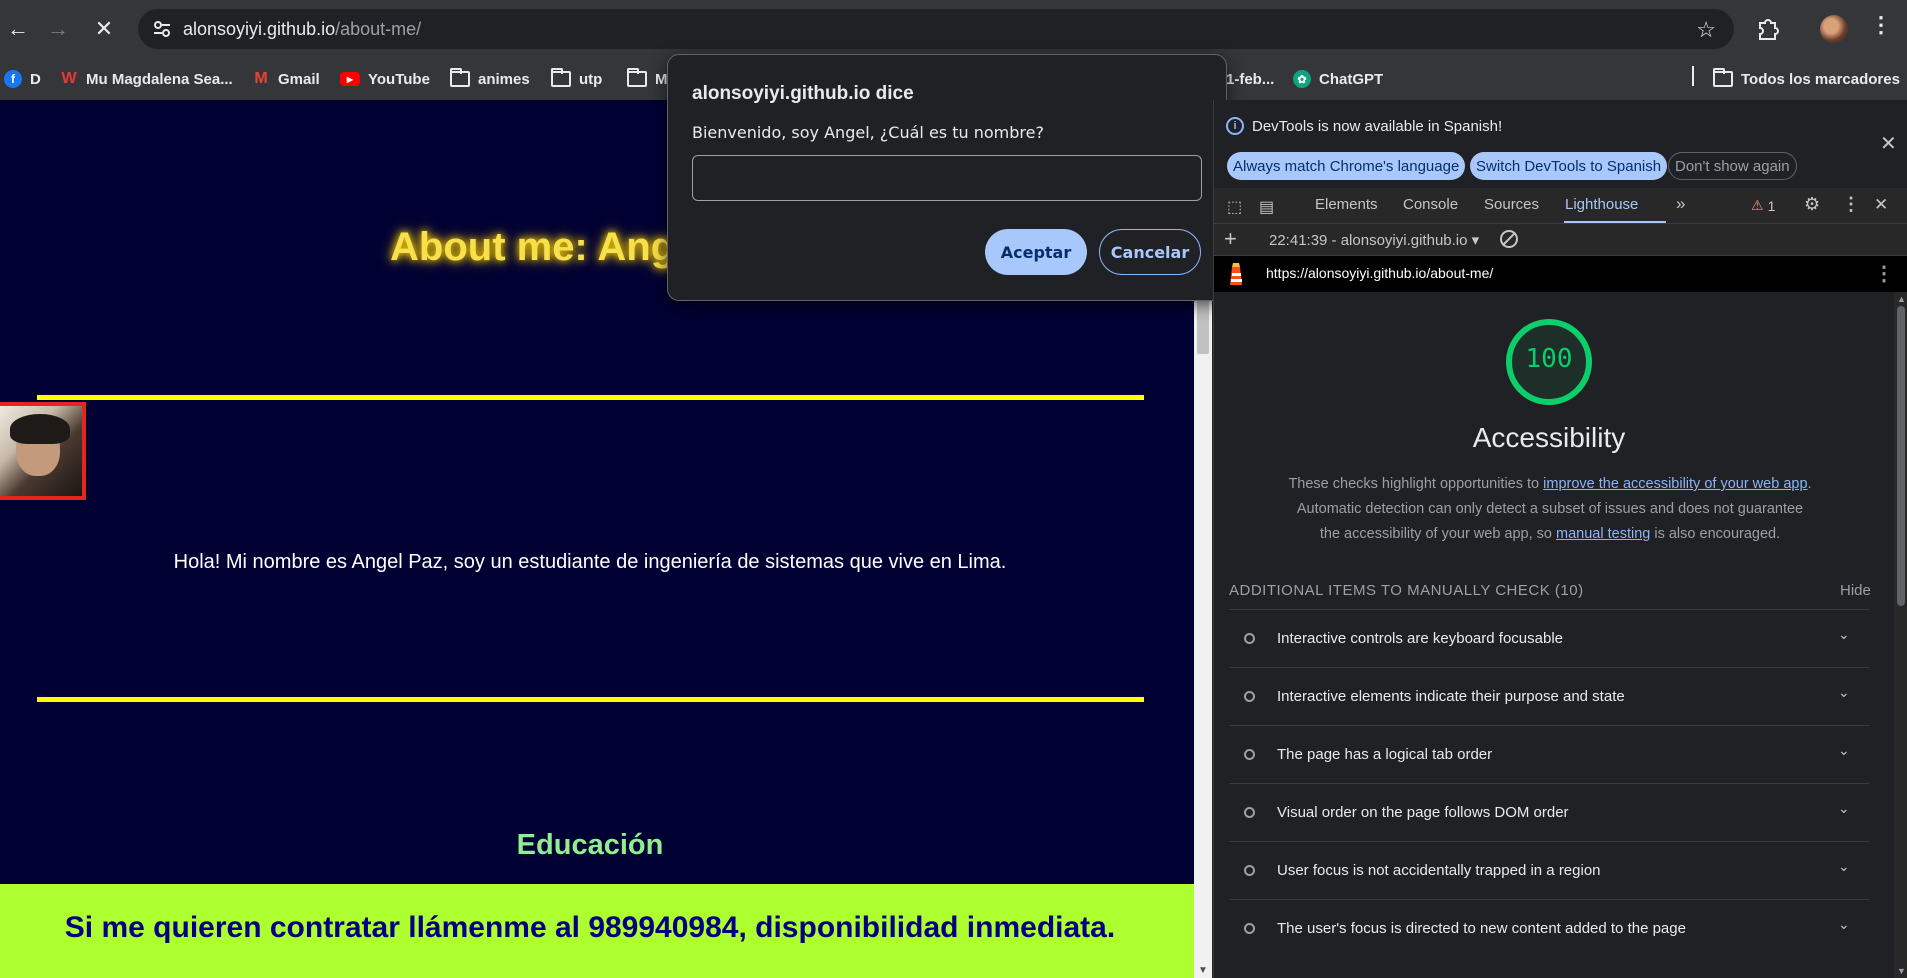 This screenshot has width=1907, height=978. I want to click on accept-button: Aceptar, so click(1036, 252).